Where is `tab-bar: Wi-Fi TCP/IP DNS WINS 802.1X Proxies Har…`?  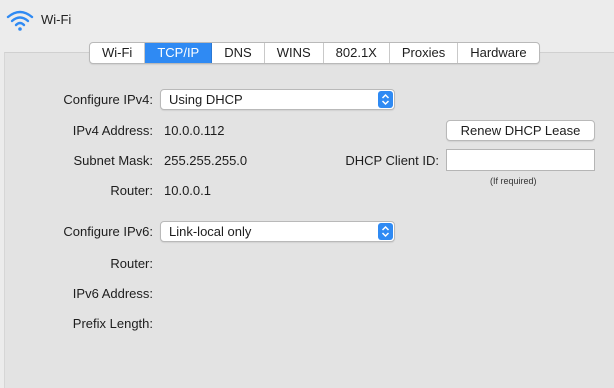 tab-bar: Wi-Fi TCP/IP DNS WINS 802.1X Proxies Har… is located at coordinates (314, 53).